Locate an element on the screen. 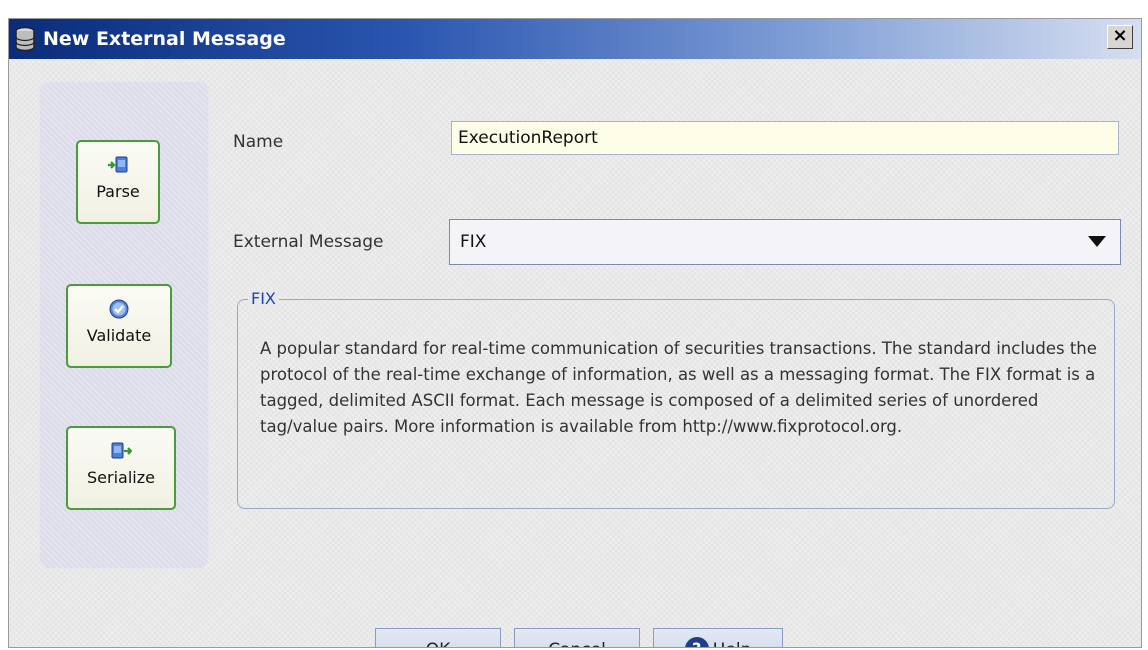 This screenshot has height=650, width=1148. name-input is located at coordinates (785, 138).